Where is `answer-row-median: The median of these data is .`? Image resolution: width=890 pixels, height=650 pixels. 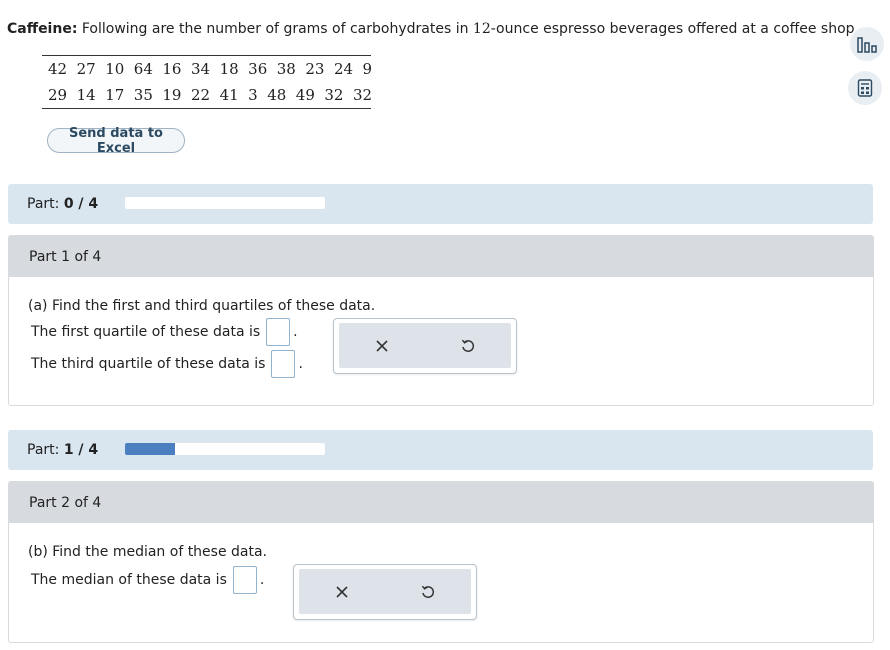 answer-row-median: The median of these data is . is located at coordinates (147, 580).